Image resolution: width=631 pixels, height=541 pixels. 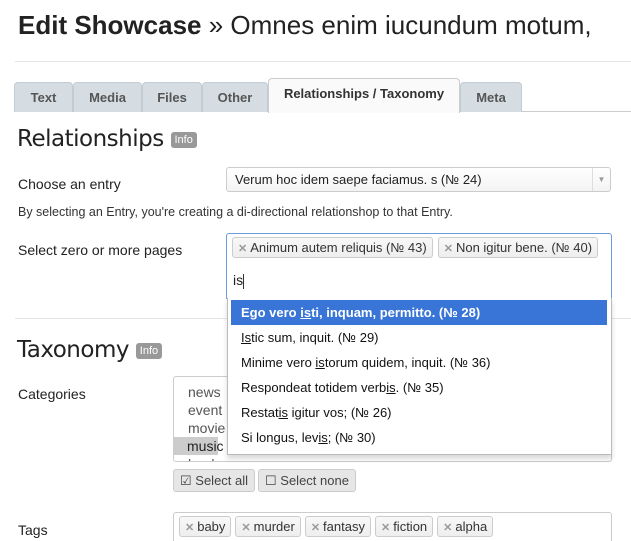 I want to click on tag-label: fiction, so click(x=410, y=526).